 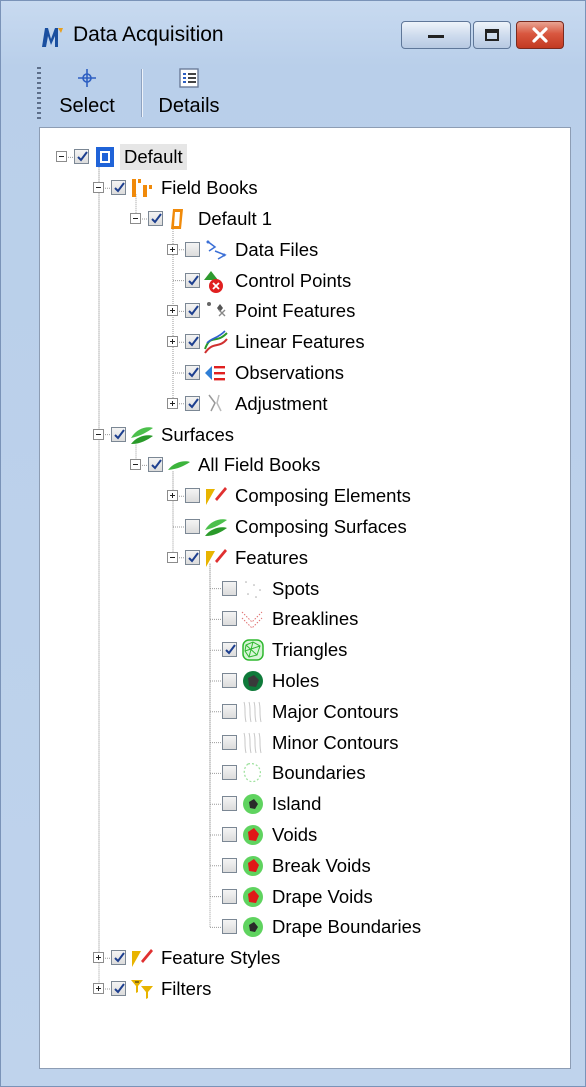 I want to click on tree-node-feature-styles: Feature Styles, so click(x=305, y=958).